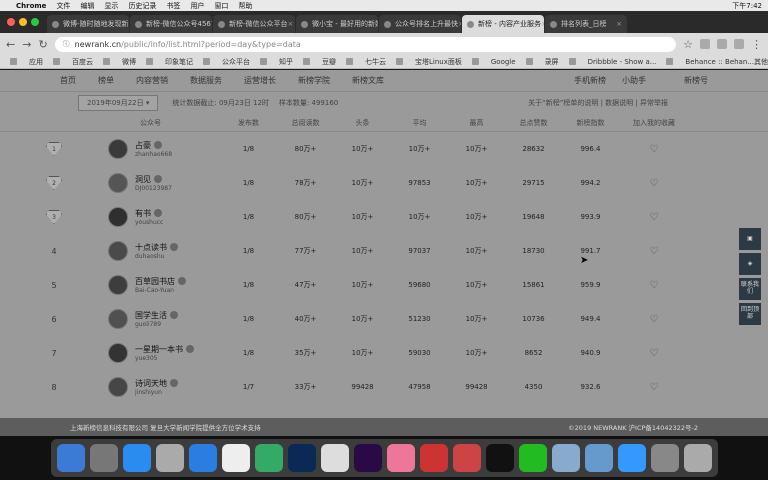 The width and height of the screenshot is (768, 480). I want to click on menu-window: 窗口, so click(221, 6).